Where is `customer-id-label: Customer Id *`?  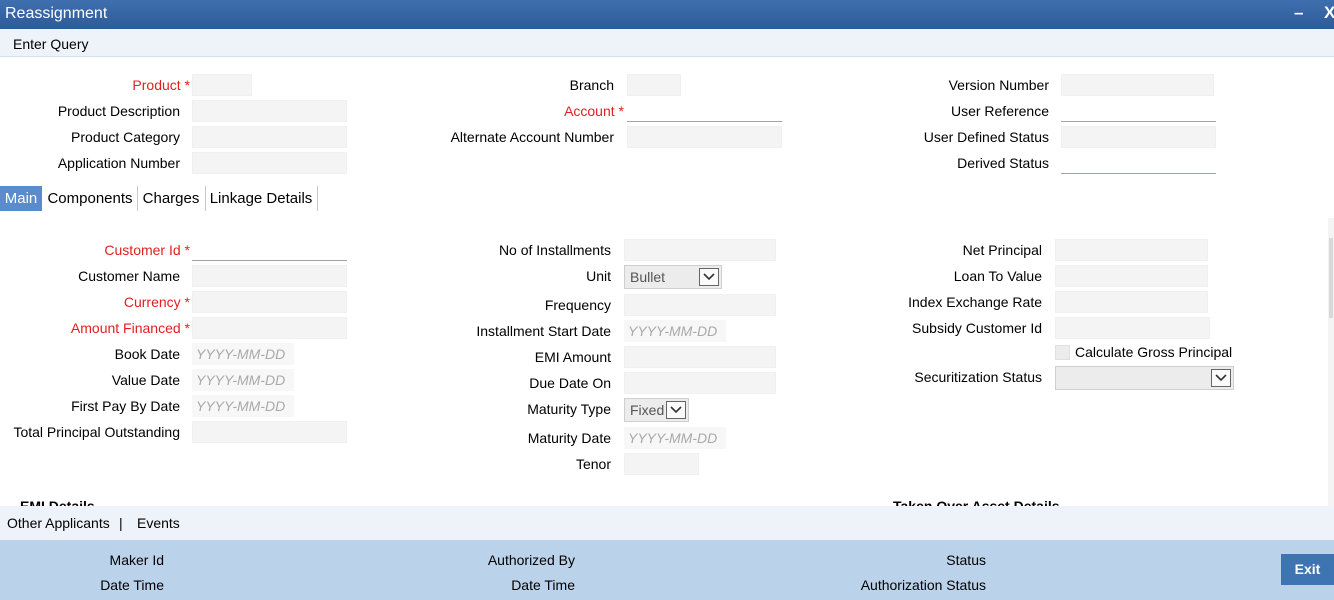
customer-id-label: Customer Id * is located at coordinates (147, 250).